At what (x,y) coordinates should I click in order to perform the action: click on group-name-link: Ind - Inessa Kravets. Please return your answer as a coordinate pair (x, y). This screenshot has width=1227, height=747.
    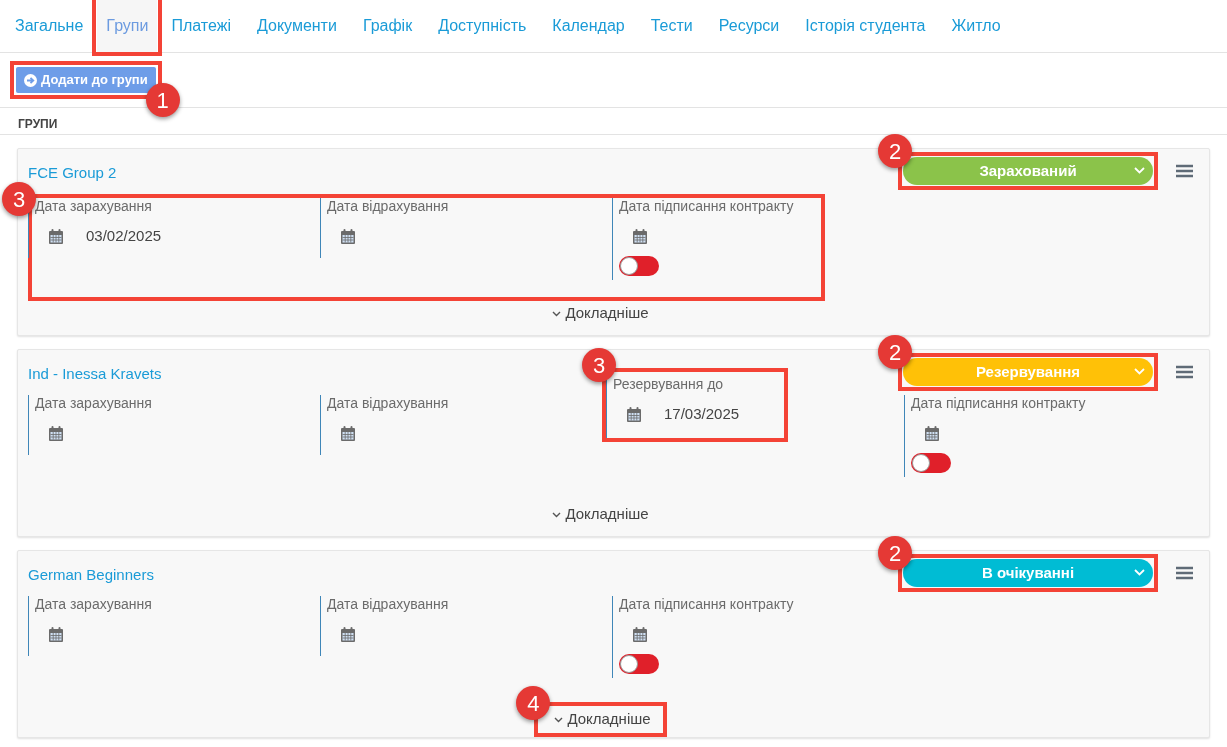
    Looking at the image, I should click on (95, 374).